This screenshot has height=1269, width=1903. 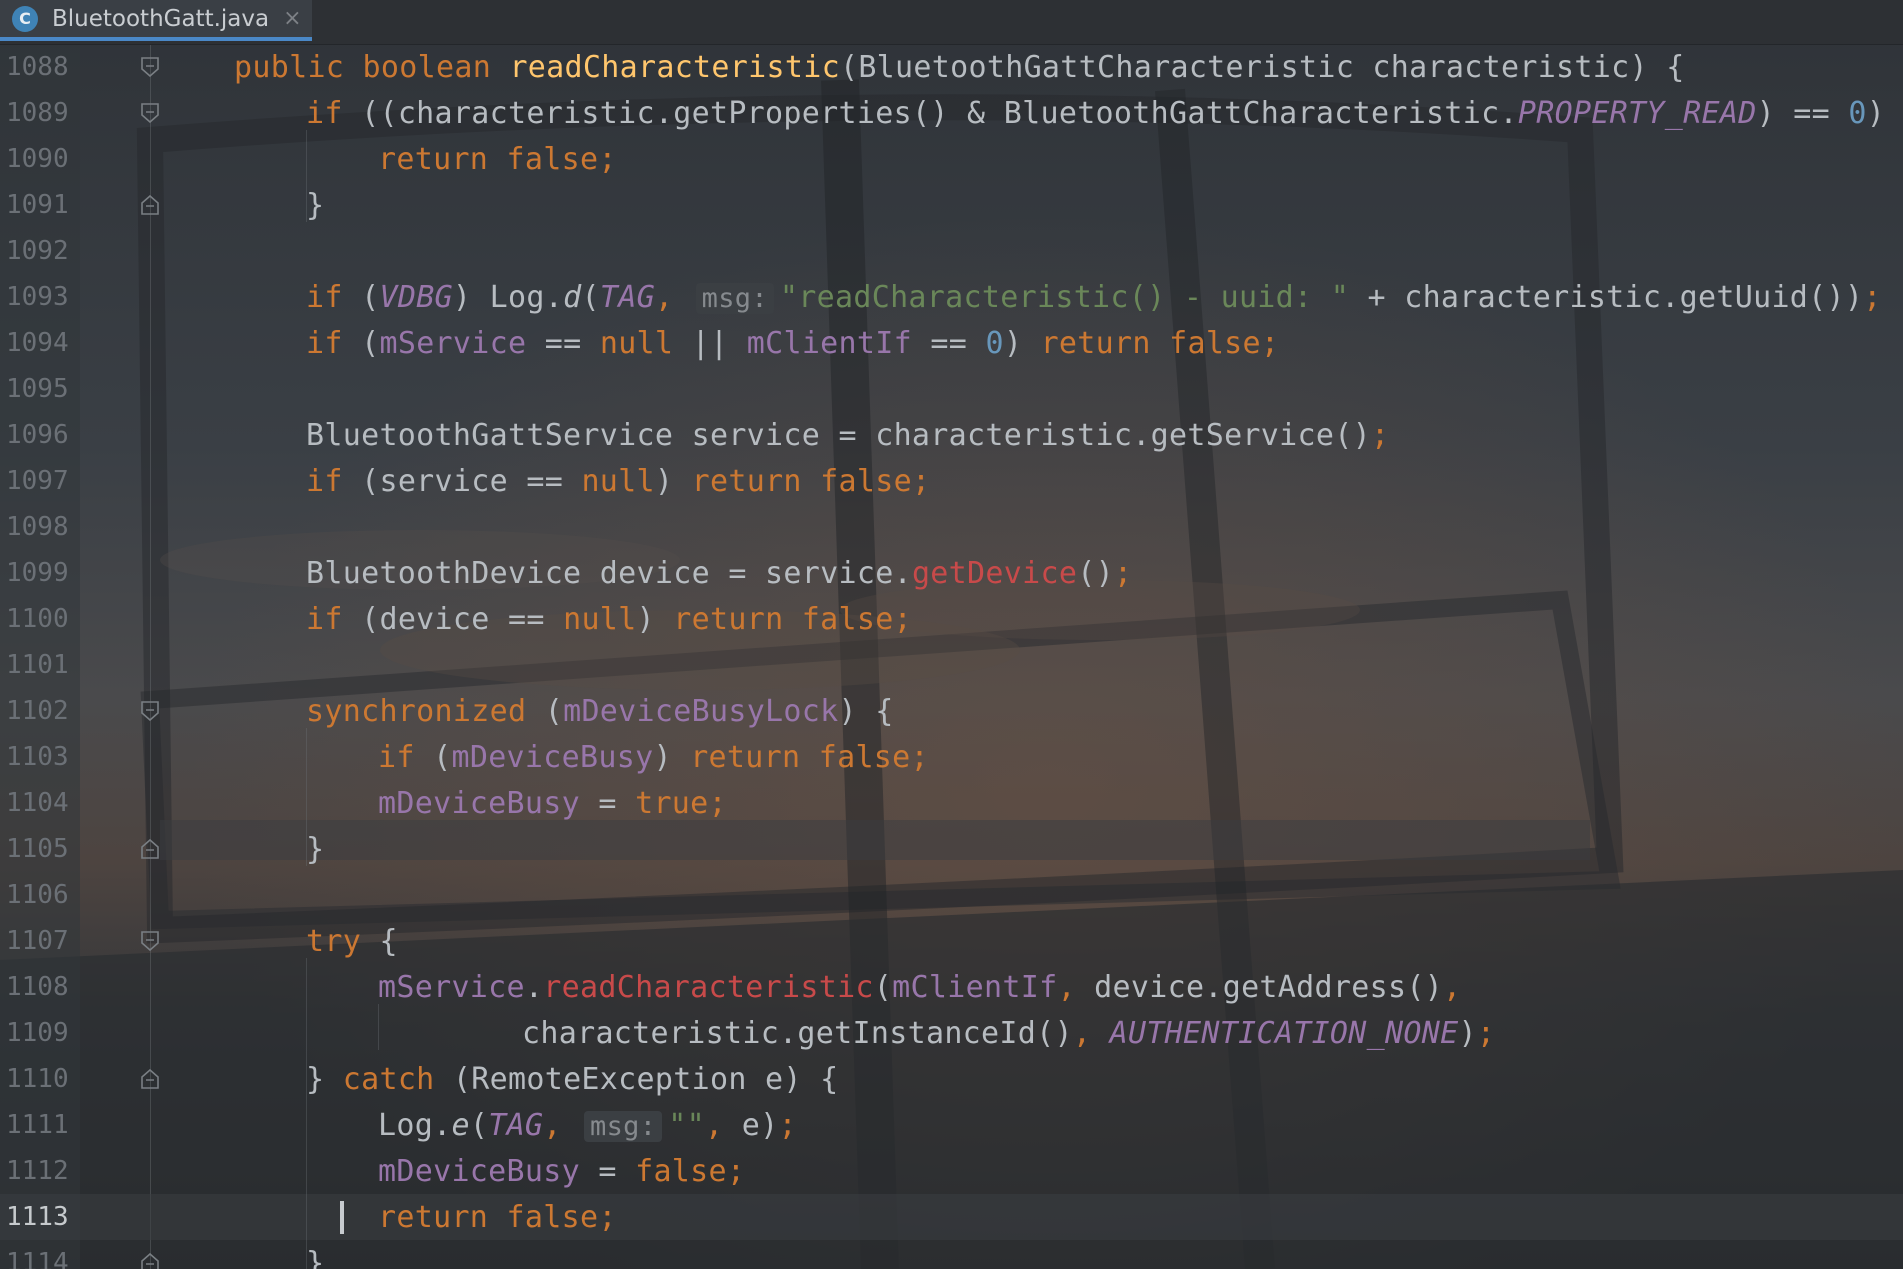 What do you see at coordinates (951, 711) in the screenshot?
I see `code-line: 1102 synchronized (mDeviceBusyLock) {` at bounding box center [951, 711].